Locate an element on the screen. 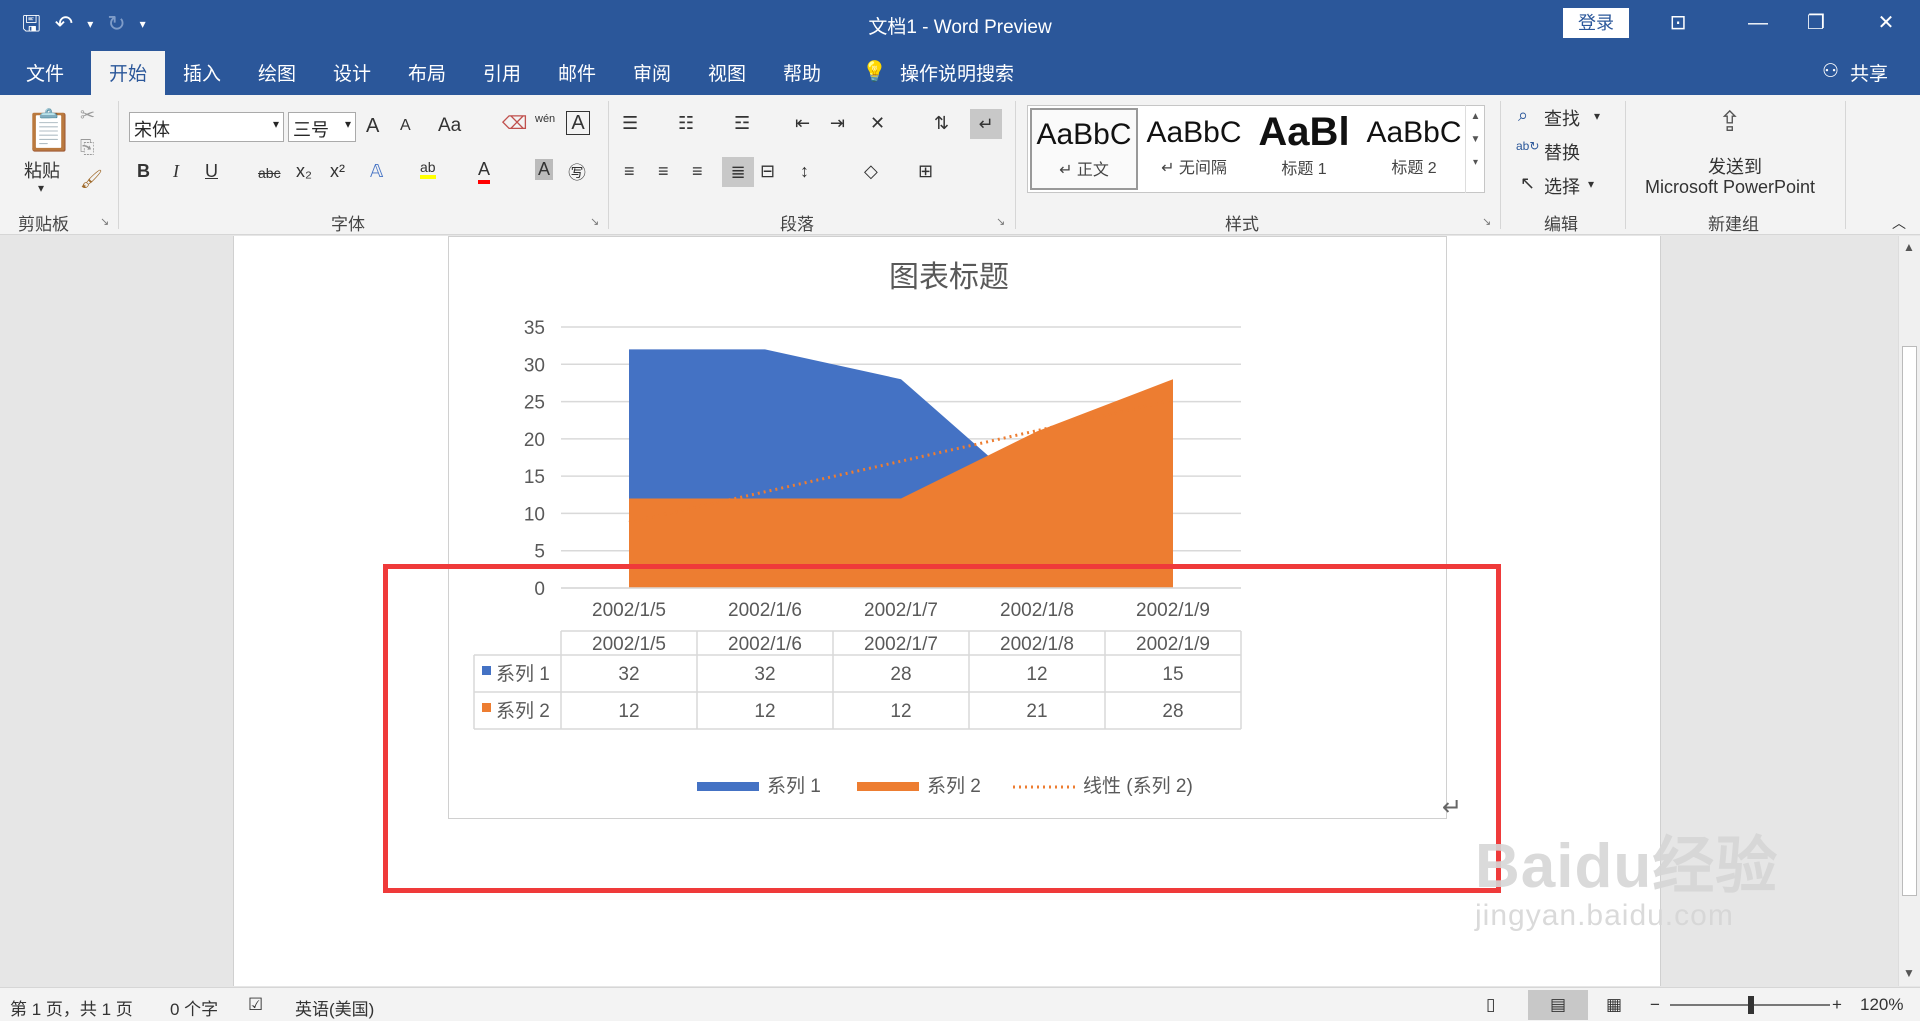 The width and height of the screenshot is (1920, 1021). send-to-powerpoint-icon: ⇪ is located at coordinates (1729, 121).